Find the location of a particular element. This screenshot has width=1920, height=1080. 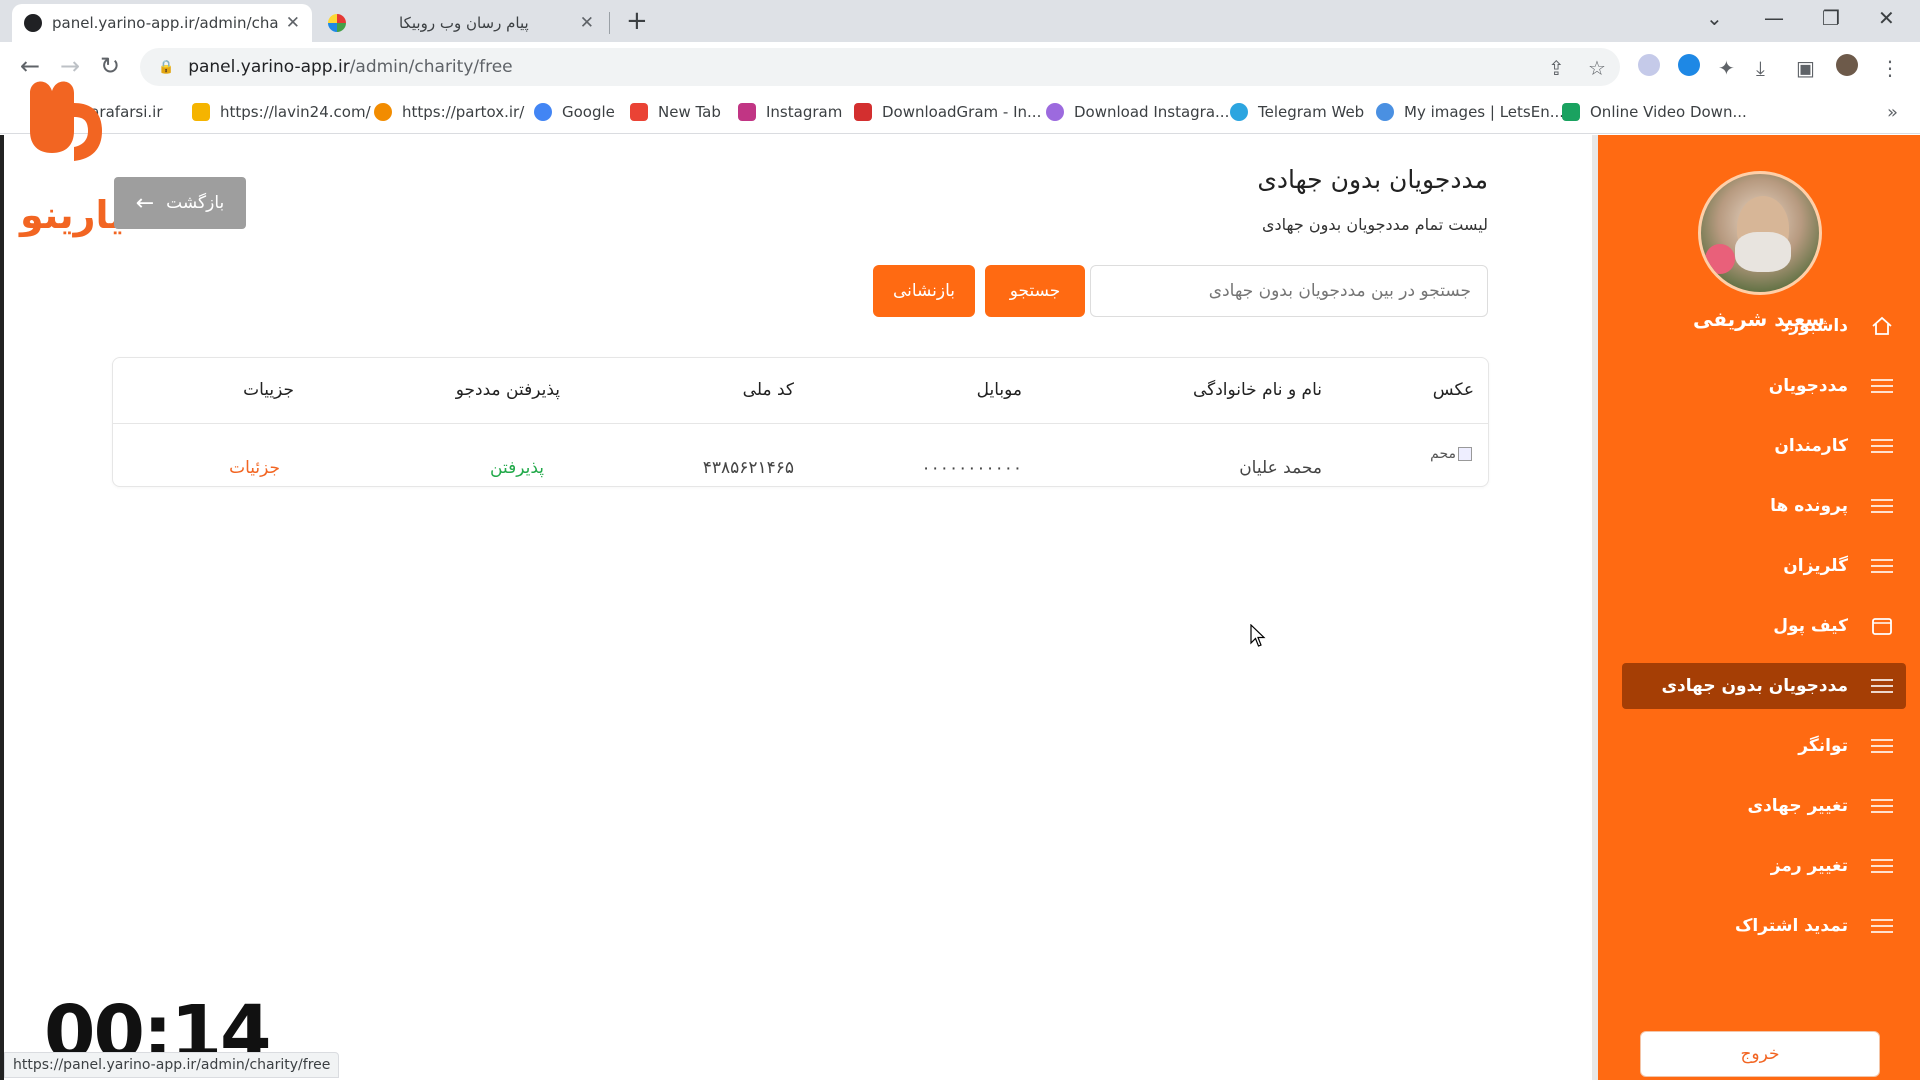

sidebar-item-label: مددجویان is located at coordinates (1808, 386).